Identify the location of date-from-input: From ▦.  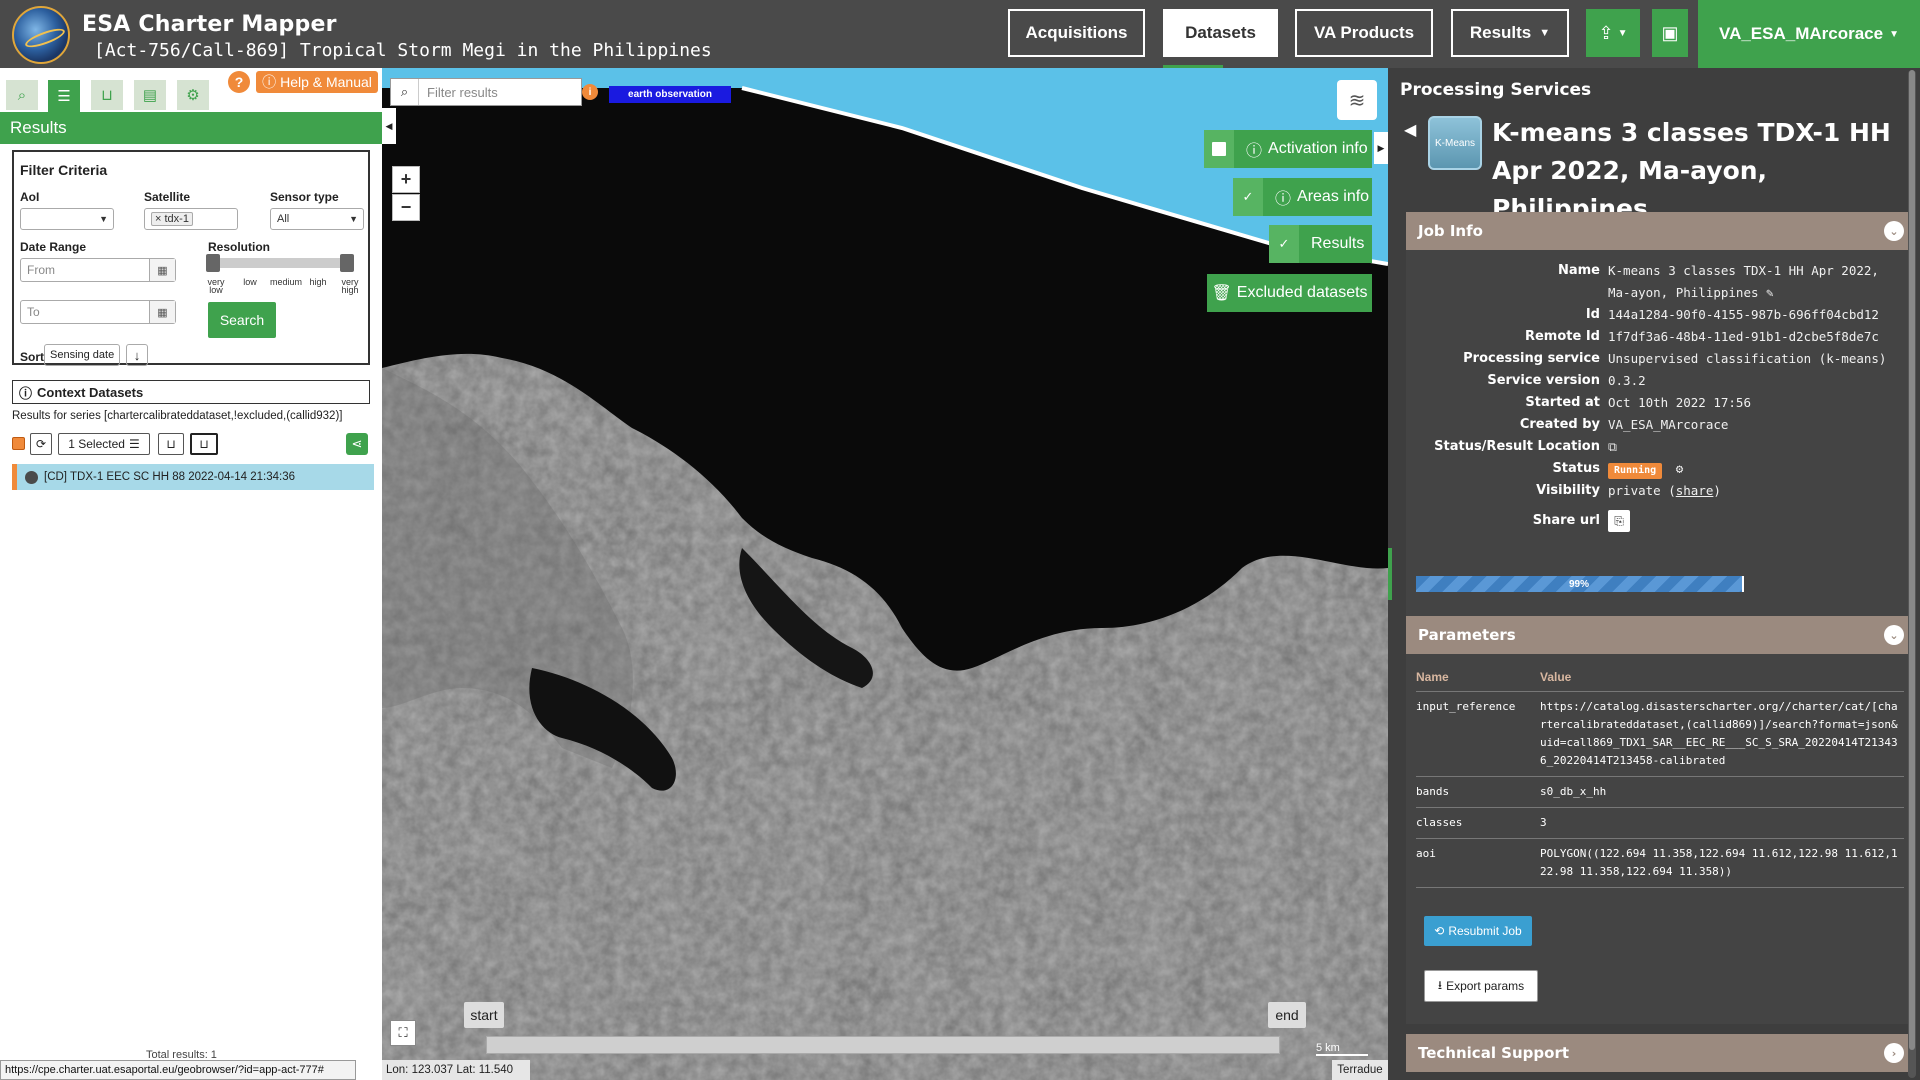
(98, 270).